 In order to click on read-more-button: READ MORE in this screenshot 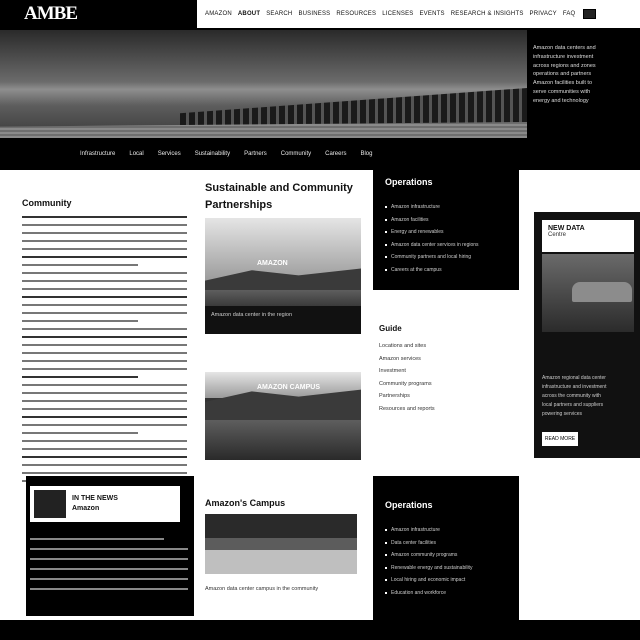, I will do `click(560, 439)`.